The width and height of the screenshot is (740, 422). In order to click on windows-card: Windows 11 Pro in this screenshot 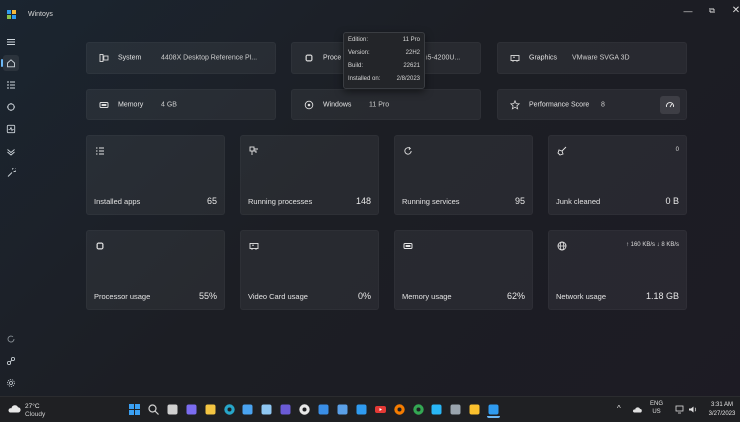, I will do `click(386, 104)`.